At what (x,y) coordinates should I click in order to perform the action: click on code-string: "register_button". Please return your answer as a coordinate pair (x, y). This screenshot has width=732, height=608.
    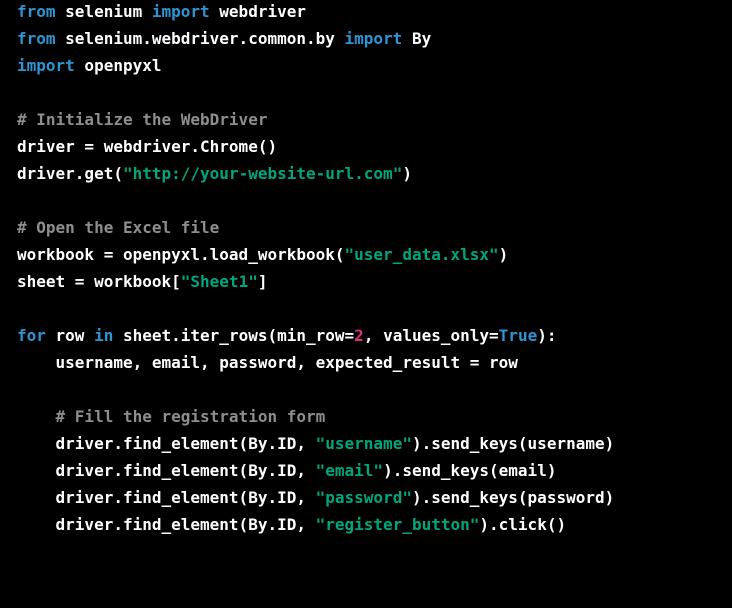
    Looking at the image, I should click on (397, 524).